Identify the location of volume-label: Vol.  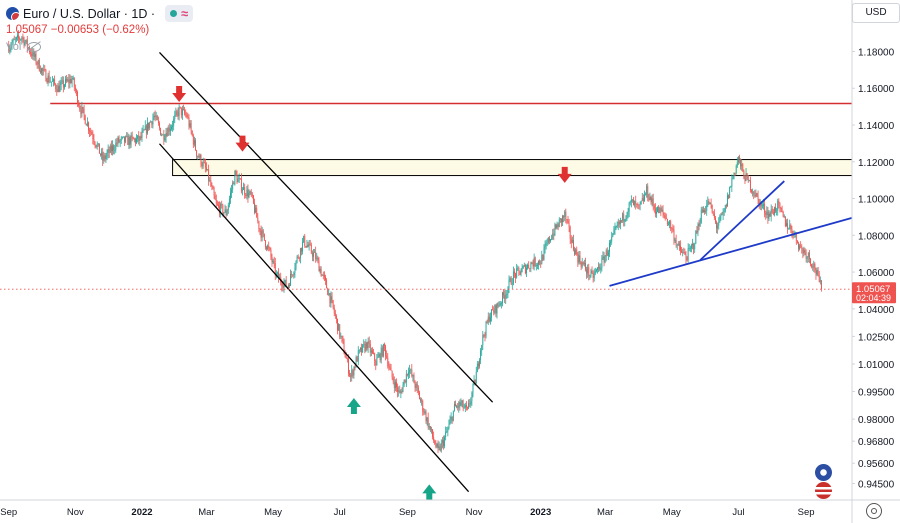
(14, 47).